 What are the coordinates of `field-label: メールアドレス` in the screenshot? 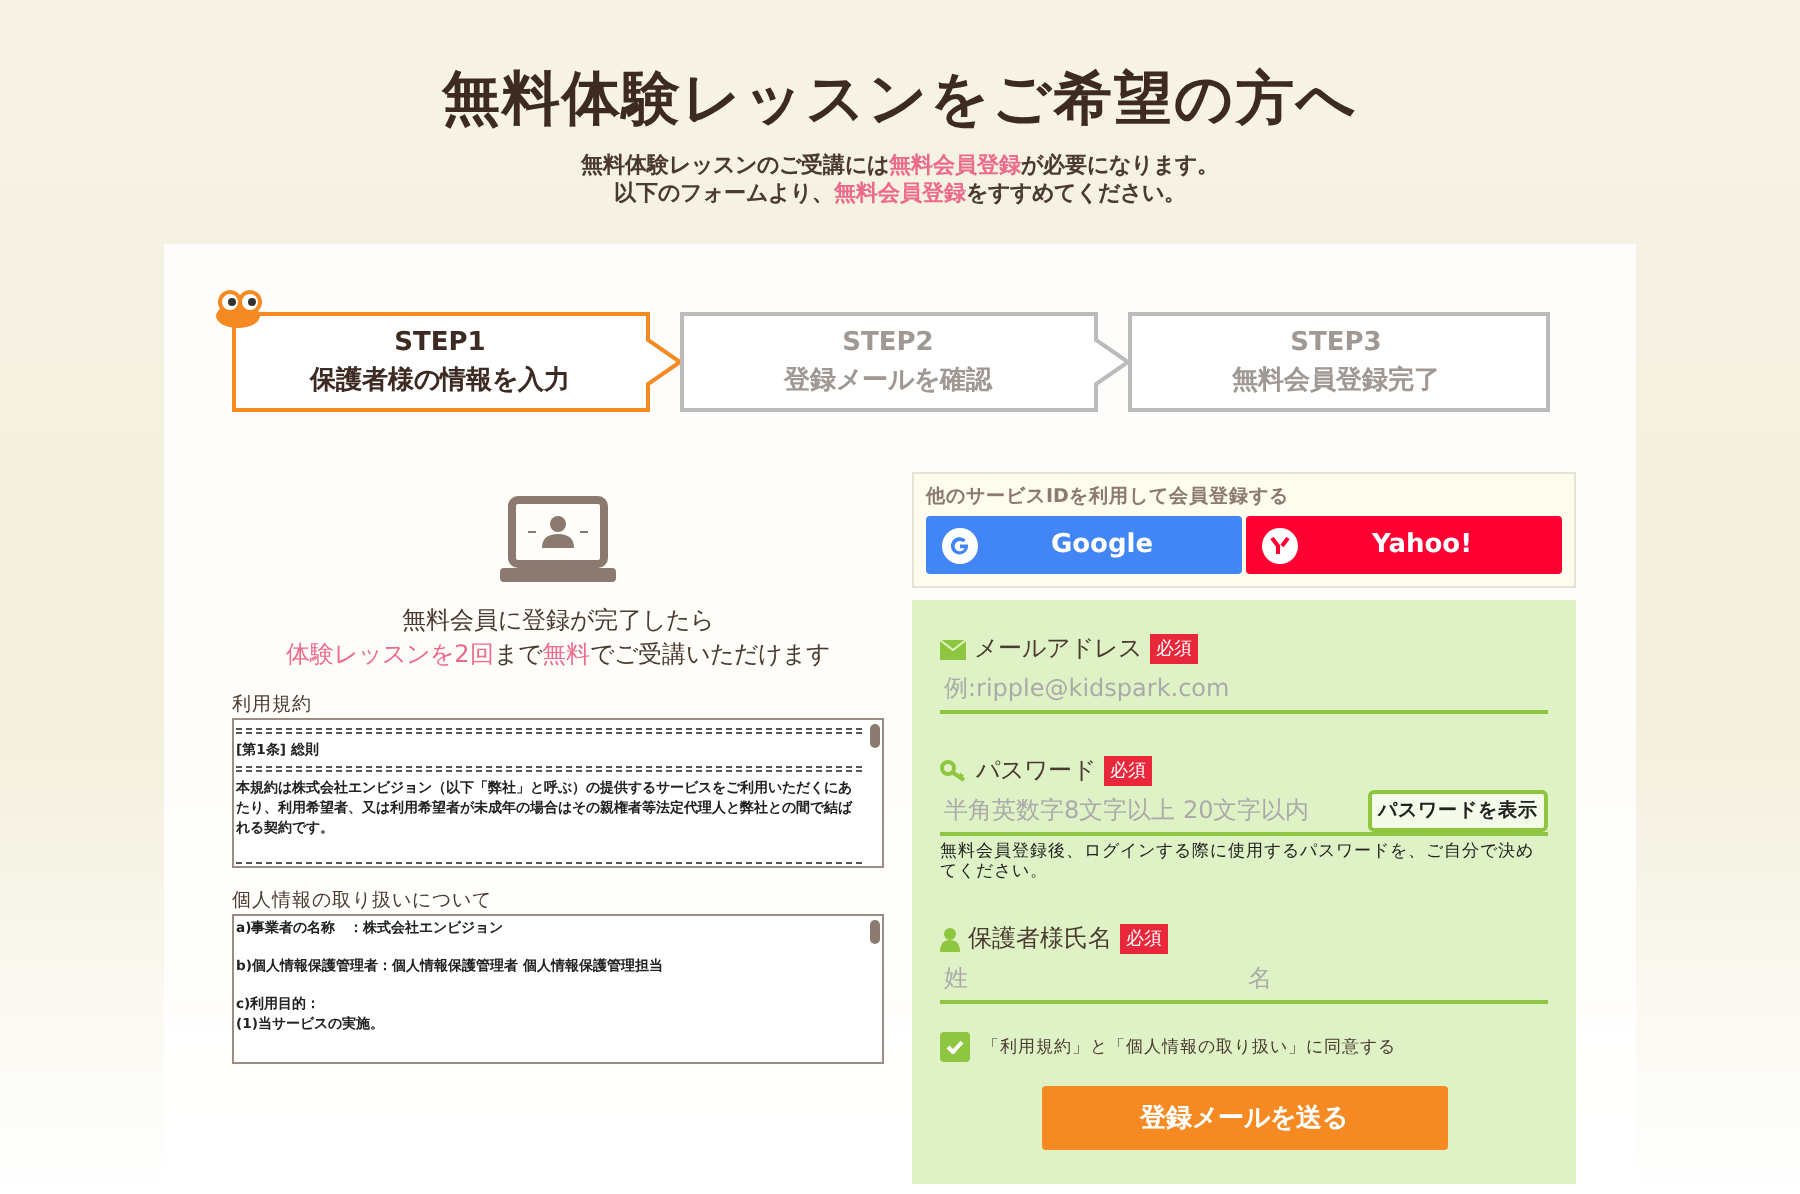 It's located at (1058, 649).